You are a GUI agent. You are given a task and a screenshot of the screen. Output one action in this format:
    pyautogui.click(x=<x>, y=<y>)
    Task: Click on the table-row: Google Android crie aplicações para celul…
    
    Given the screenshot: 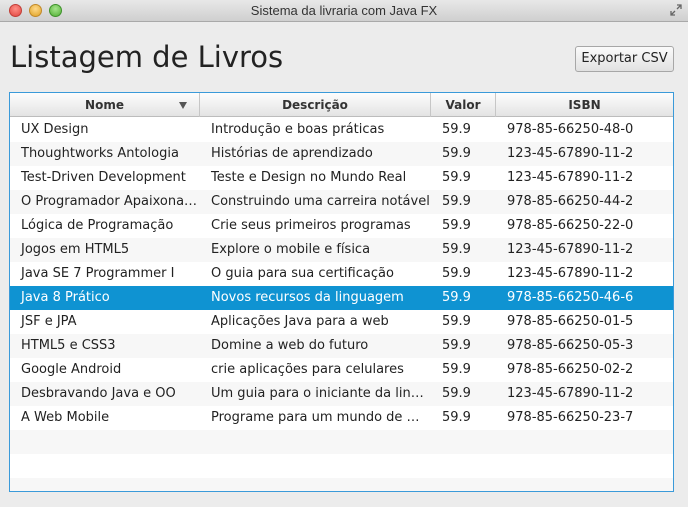 What is the action you would take?
    pyautogui.click(x=341, y=370)
    